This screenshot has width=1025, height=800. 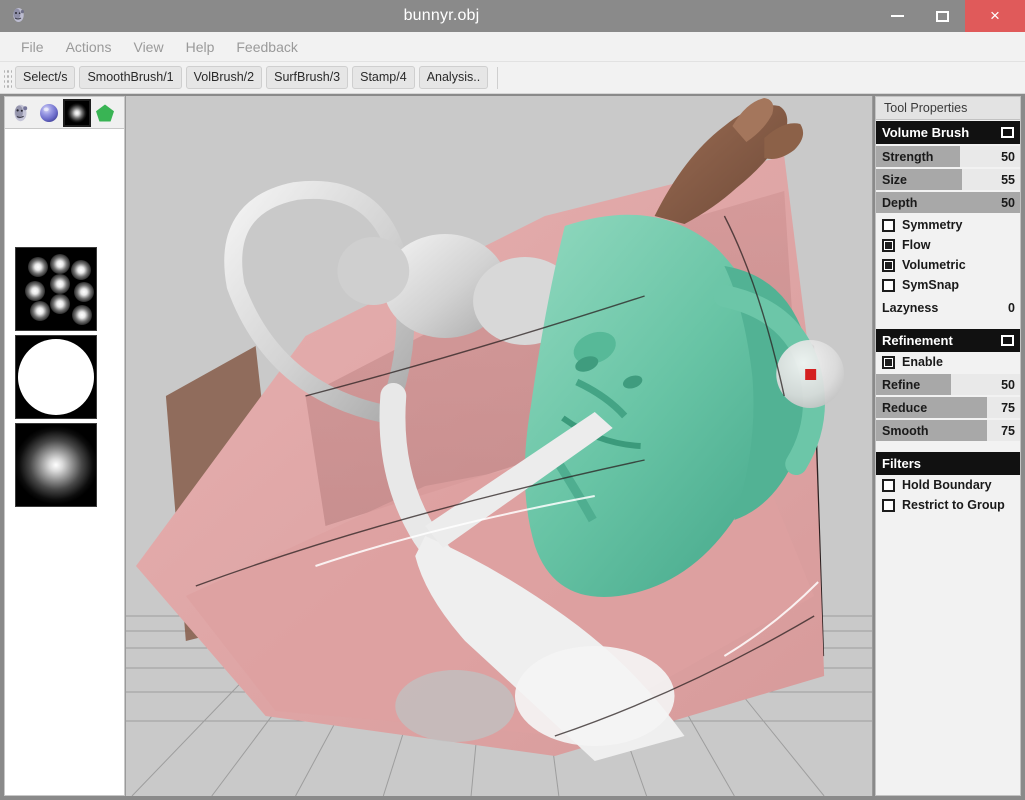 What do you see at coordinates (1008, 179) in the screenshot?
I see `slider-size-value: 55` at bounding box center [1008, 179].